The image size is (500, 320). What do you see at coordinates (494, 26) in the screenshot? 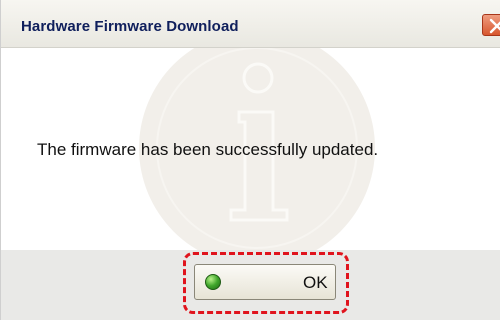
I see `close-icon` at bounding box center [494, 26].